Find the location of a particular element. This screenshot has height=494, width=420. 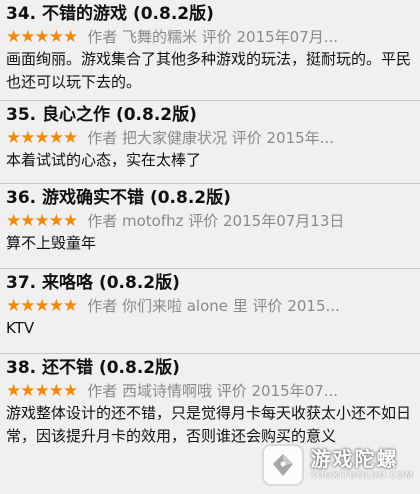

watermark-name: 游戏陀螺 is located at coordinates (354, 459).